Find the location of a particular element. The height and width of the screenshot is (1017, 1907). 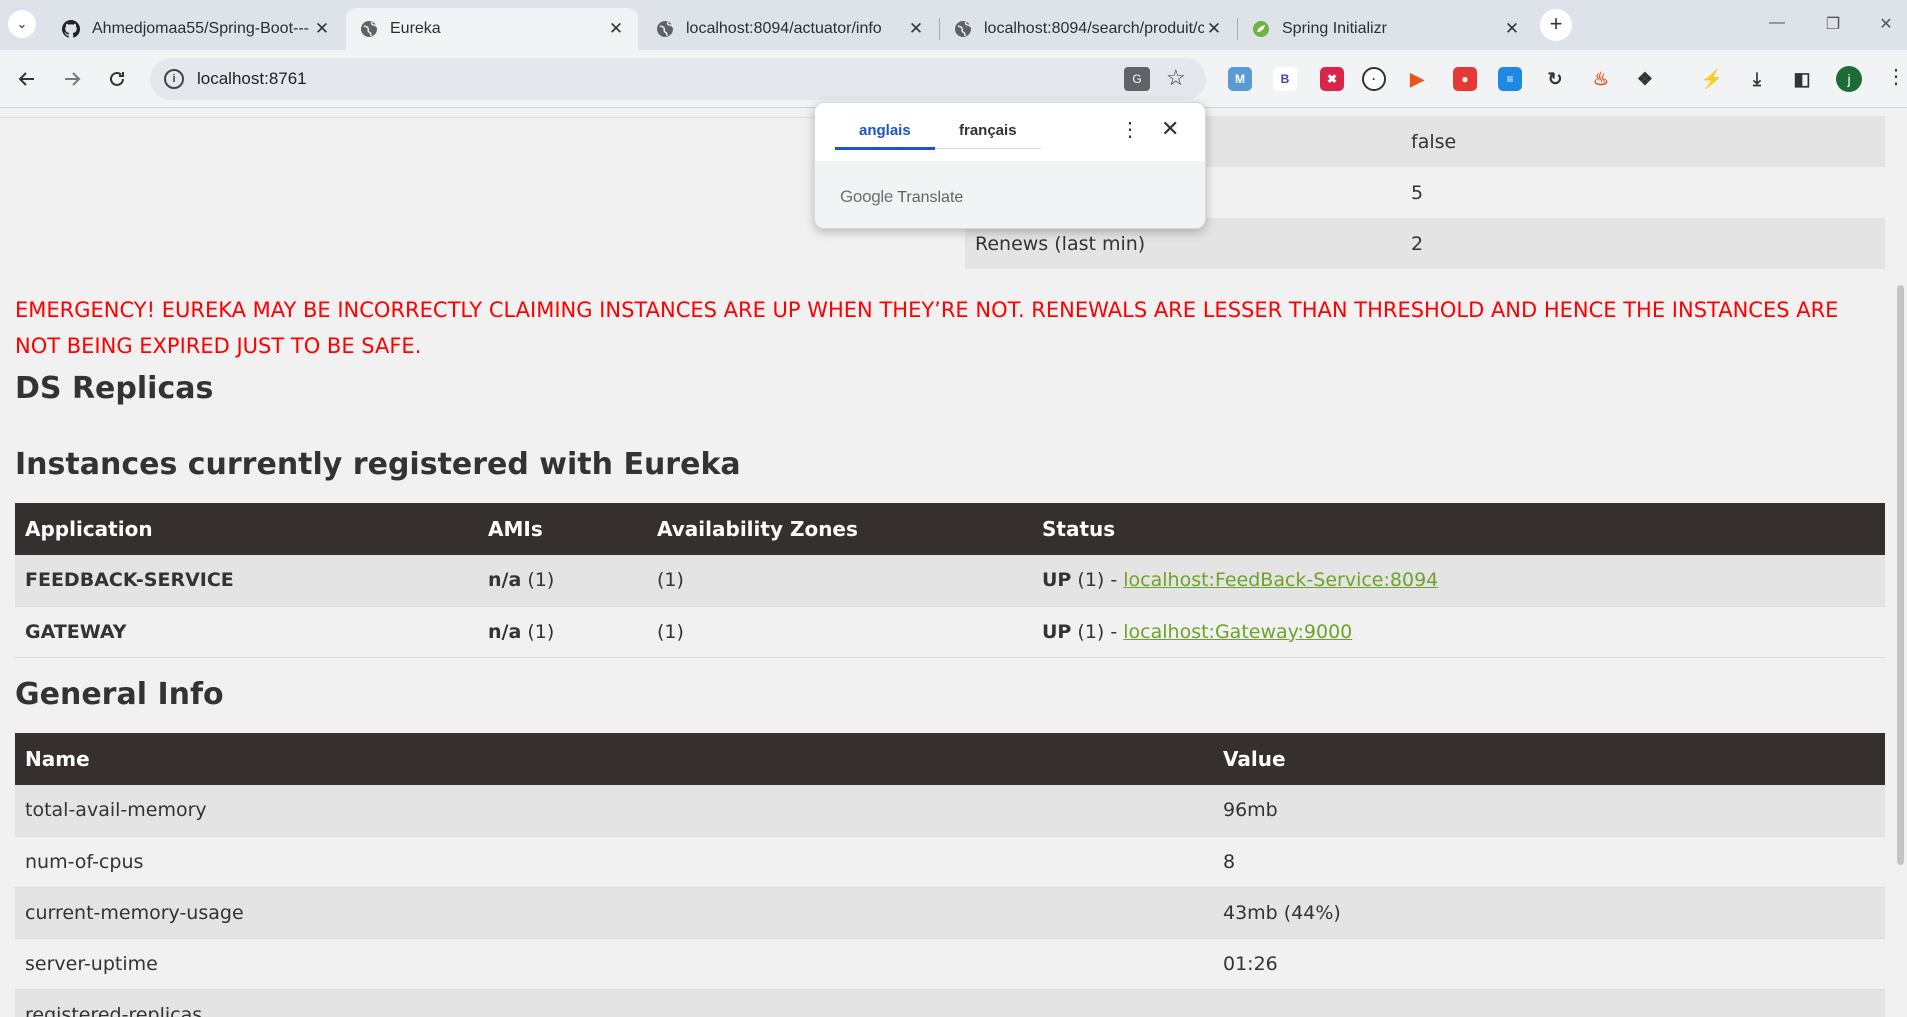

info-name: server-uptime is located at coordinates (614, 964).